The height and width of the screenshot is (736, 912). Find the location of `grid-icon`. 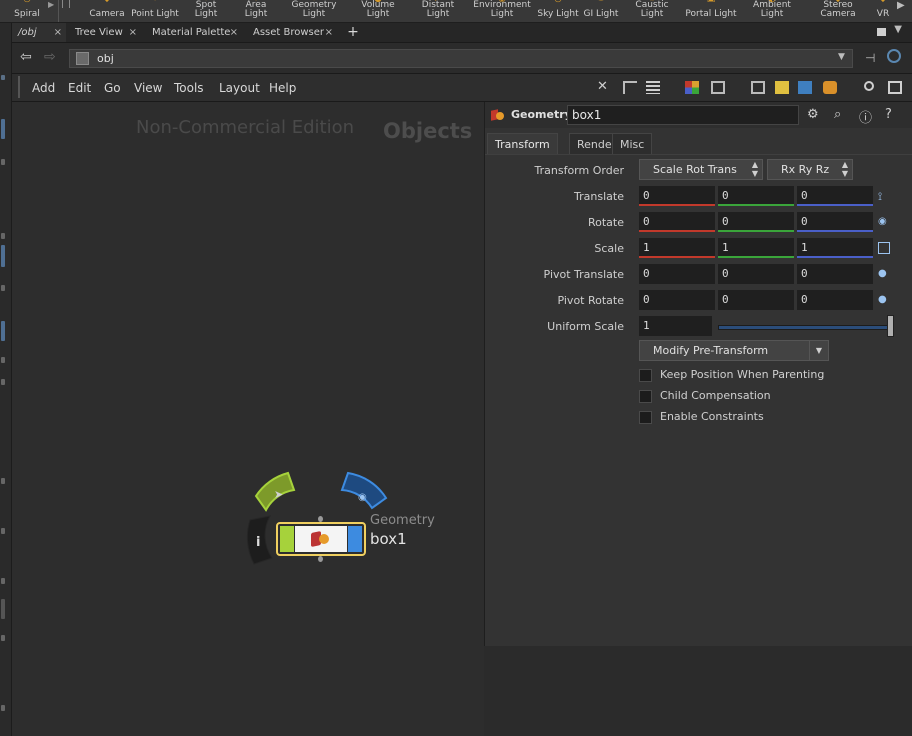

grid-icon is located at coordinates (718, 87).